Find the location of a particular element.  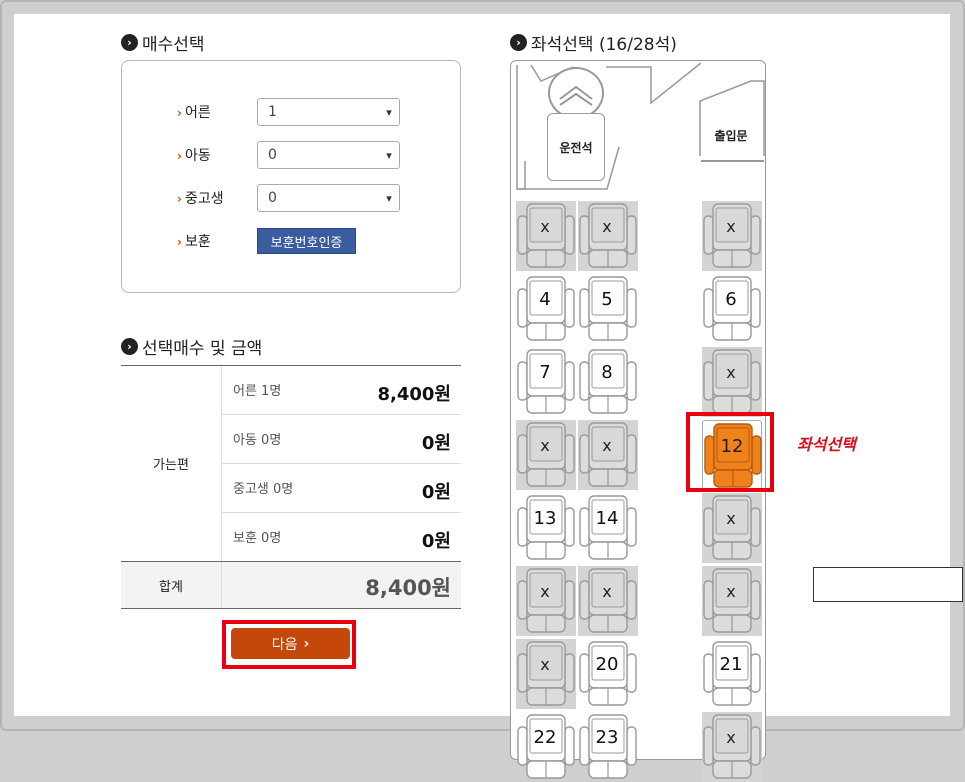

price-total-row: 합계 8,400원 is located at coordinates (291, 585).